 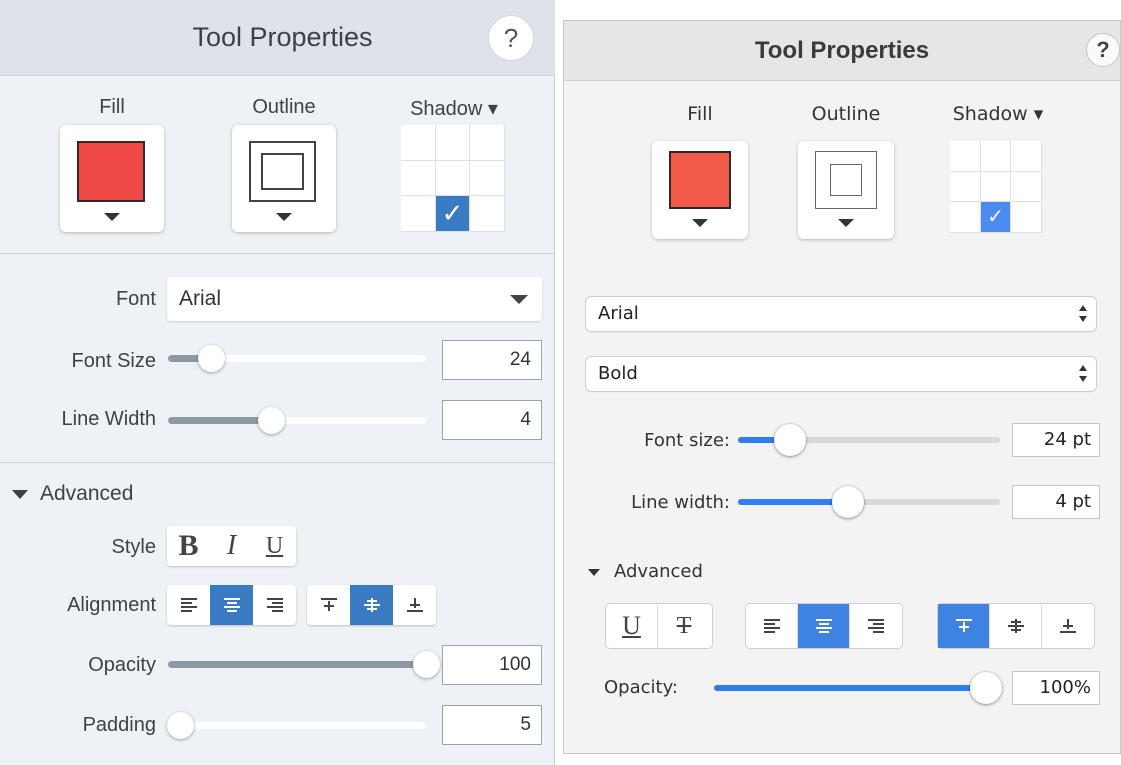 I want to click on opacity-input: 100, so click(x=492, y=665).